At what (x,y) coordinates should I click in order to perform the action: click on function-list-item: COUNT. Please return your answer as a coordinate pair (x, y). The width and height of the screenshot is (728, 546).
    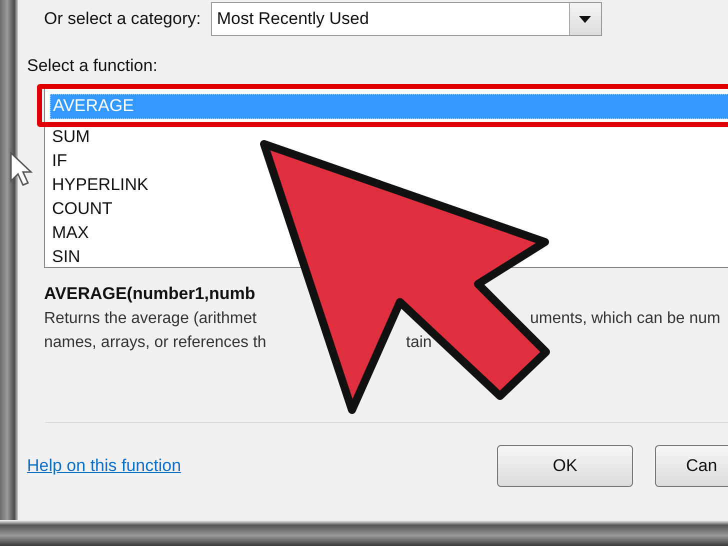
    Looking at the image, I should click on (389, 209).